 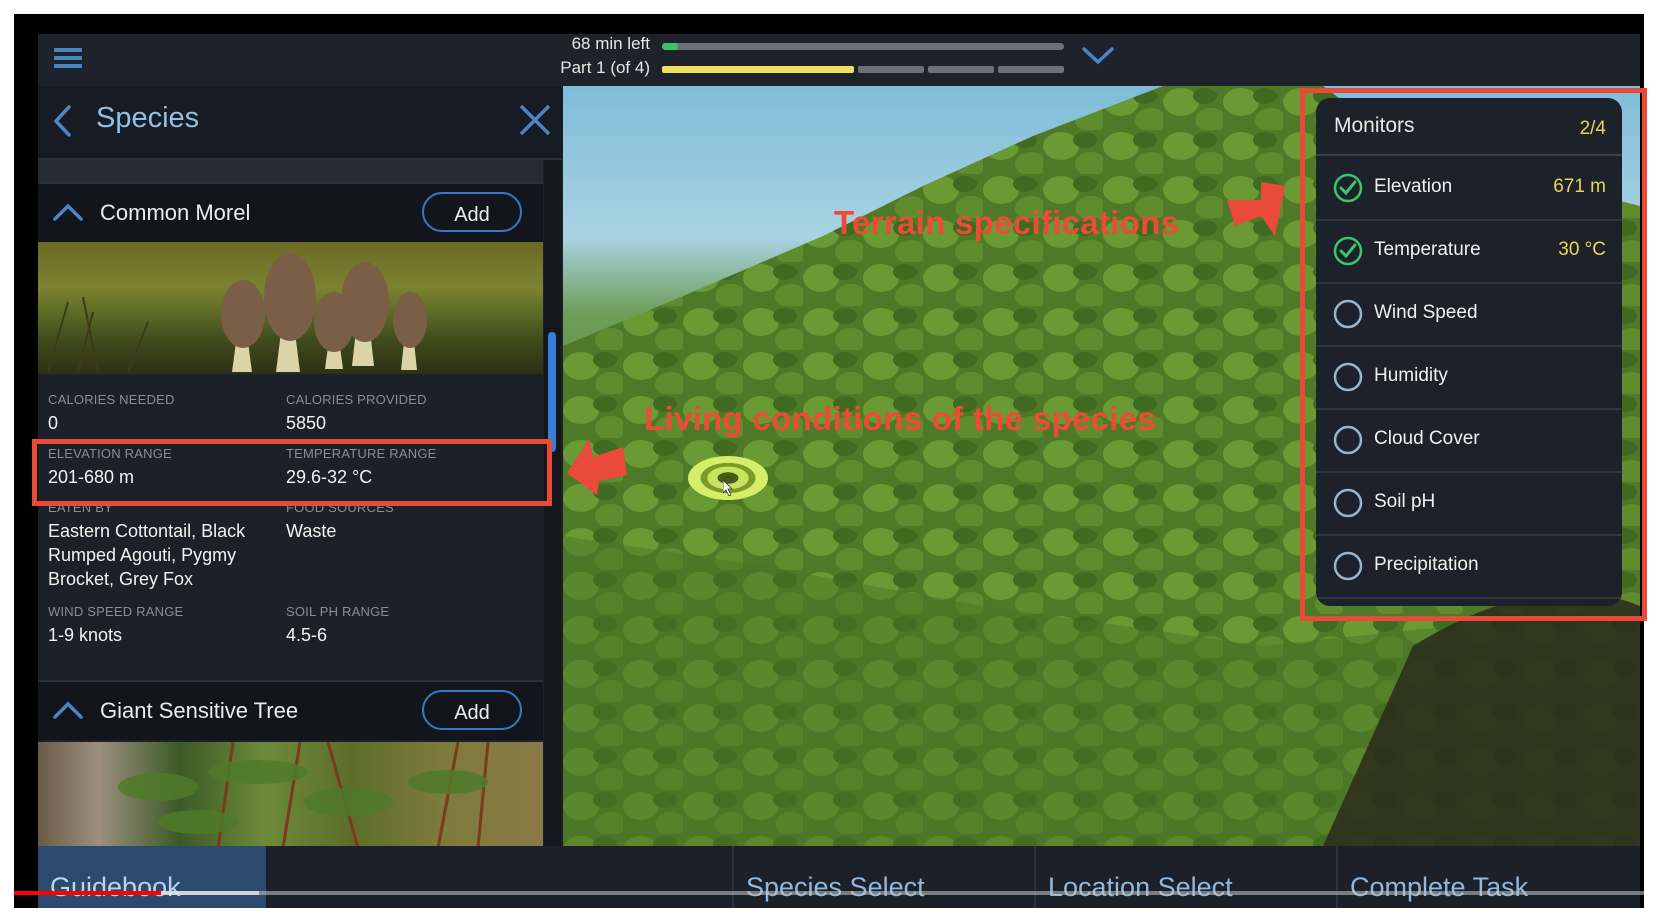 I want to click on annotation-living-conditions: Living conditions of the species, so click(x=900, y=418).